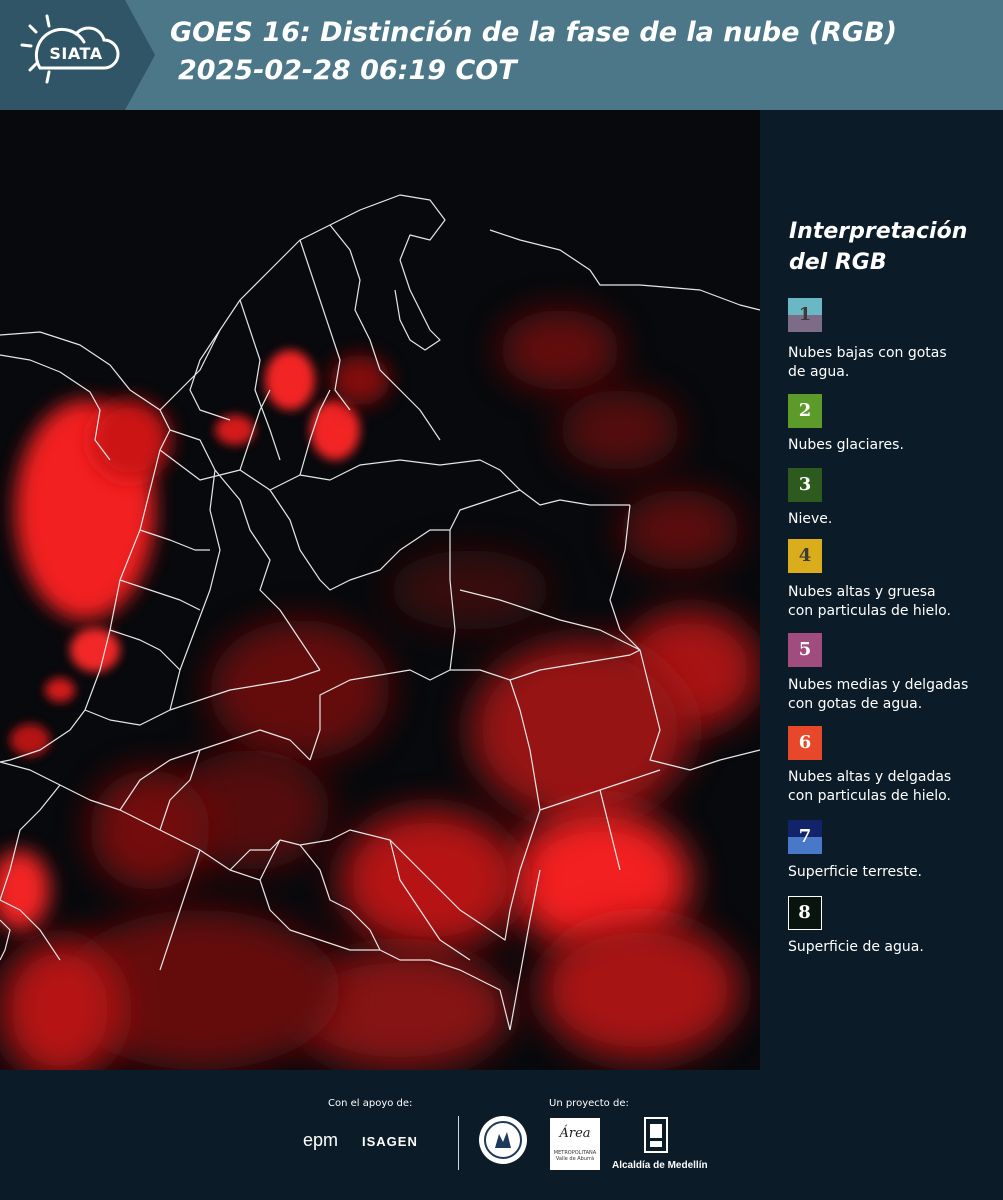 The image size is (1003, 1200). I want to click on legend-swatch-4: 4, so click(805, 556).